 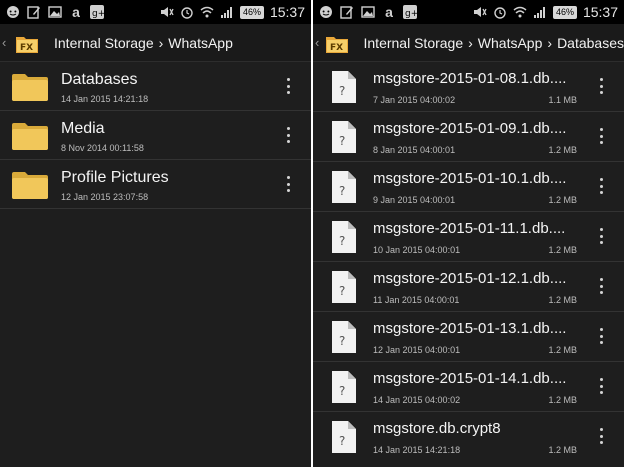 I want to click on list-item-databases: Databases 14 Jan 2015 14:21:18, so click(x=155, y=86).